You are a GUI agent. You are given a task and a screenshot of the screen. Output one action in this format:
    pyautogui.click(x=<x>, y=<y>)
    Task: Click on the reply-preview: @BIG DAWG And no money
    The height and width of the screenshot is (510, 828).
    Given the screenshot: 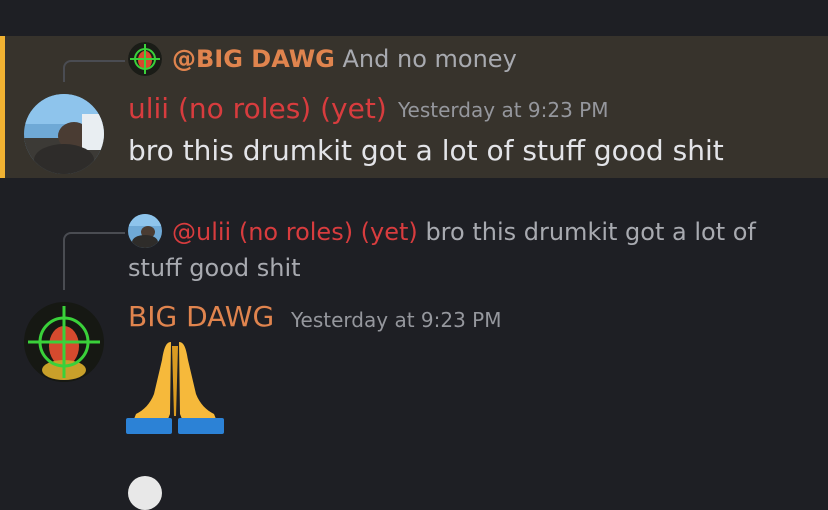 What is the action you would take?
    pyautogui.click(x=344, y=59)
    